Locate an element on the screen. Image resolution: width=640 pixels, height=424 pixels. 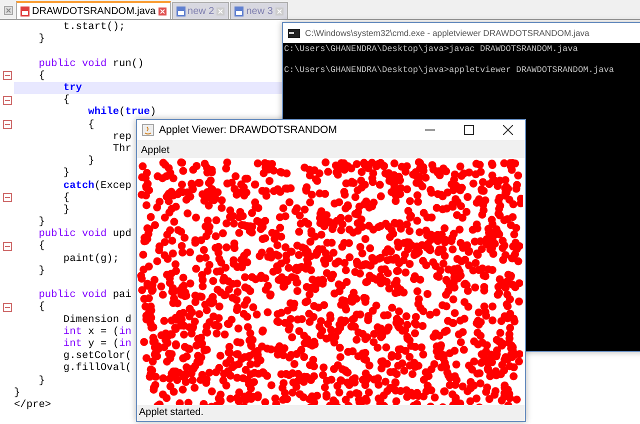
code-line: int y = (in is located at coordinates (97, 344).